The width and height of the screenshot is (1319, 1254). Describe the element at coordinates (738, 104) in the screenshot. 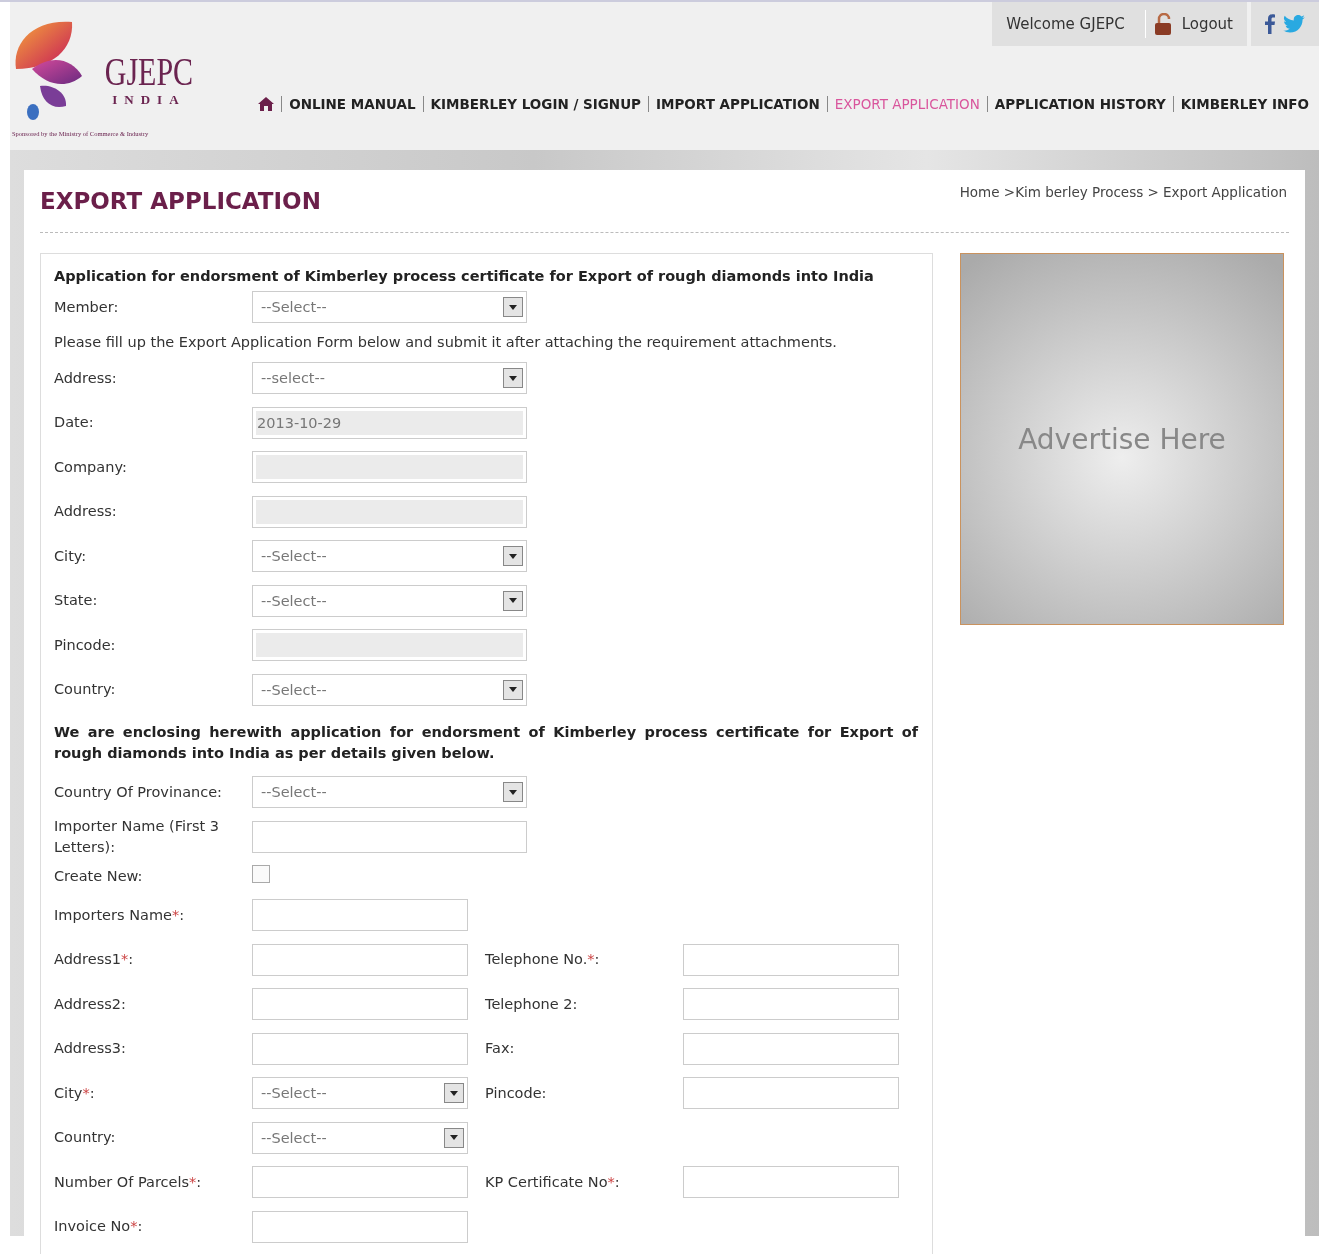

I see `nav-link: IMPORT APPLICATION` at that location.